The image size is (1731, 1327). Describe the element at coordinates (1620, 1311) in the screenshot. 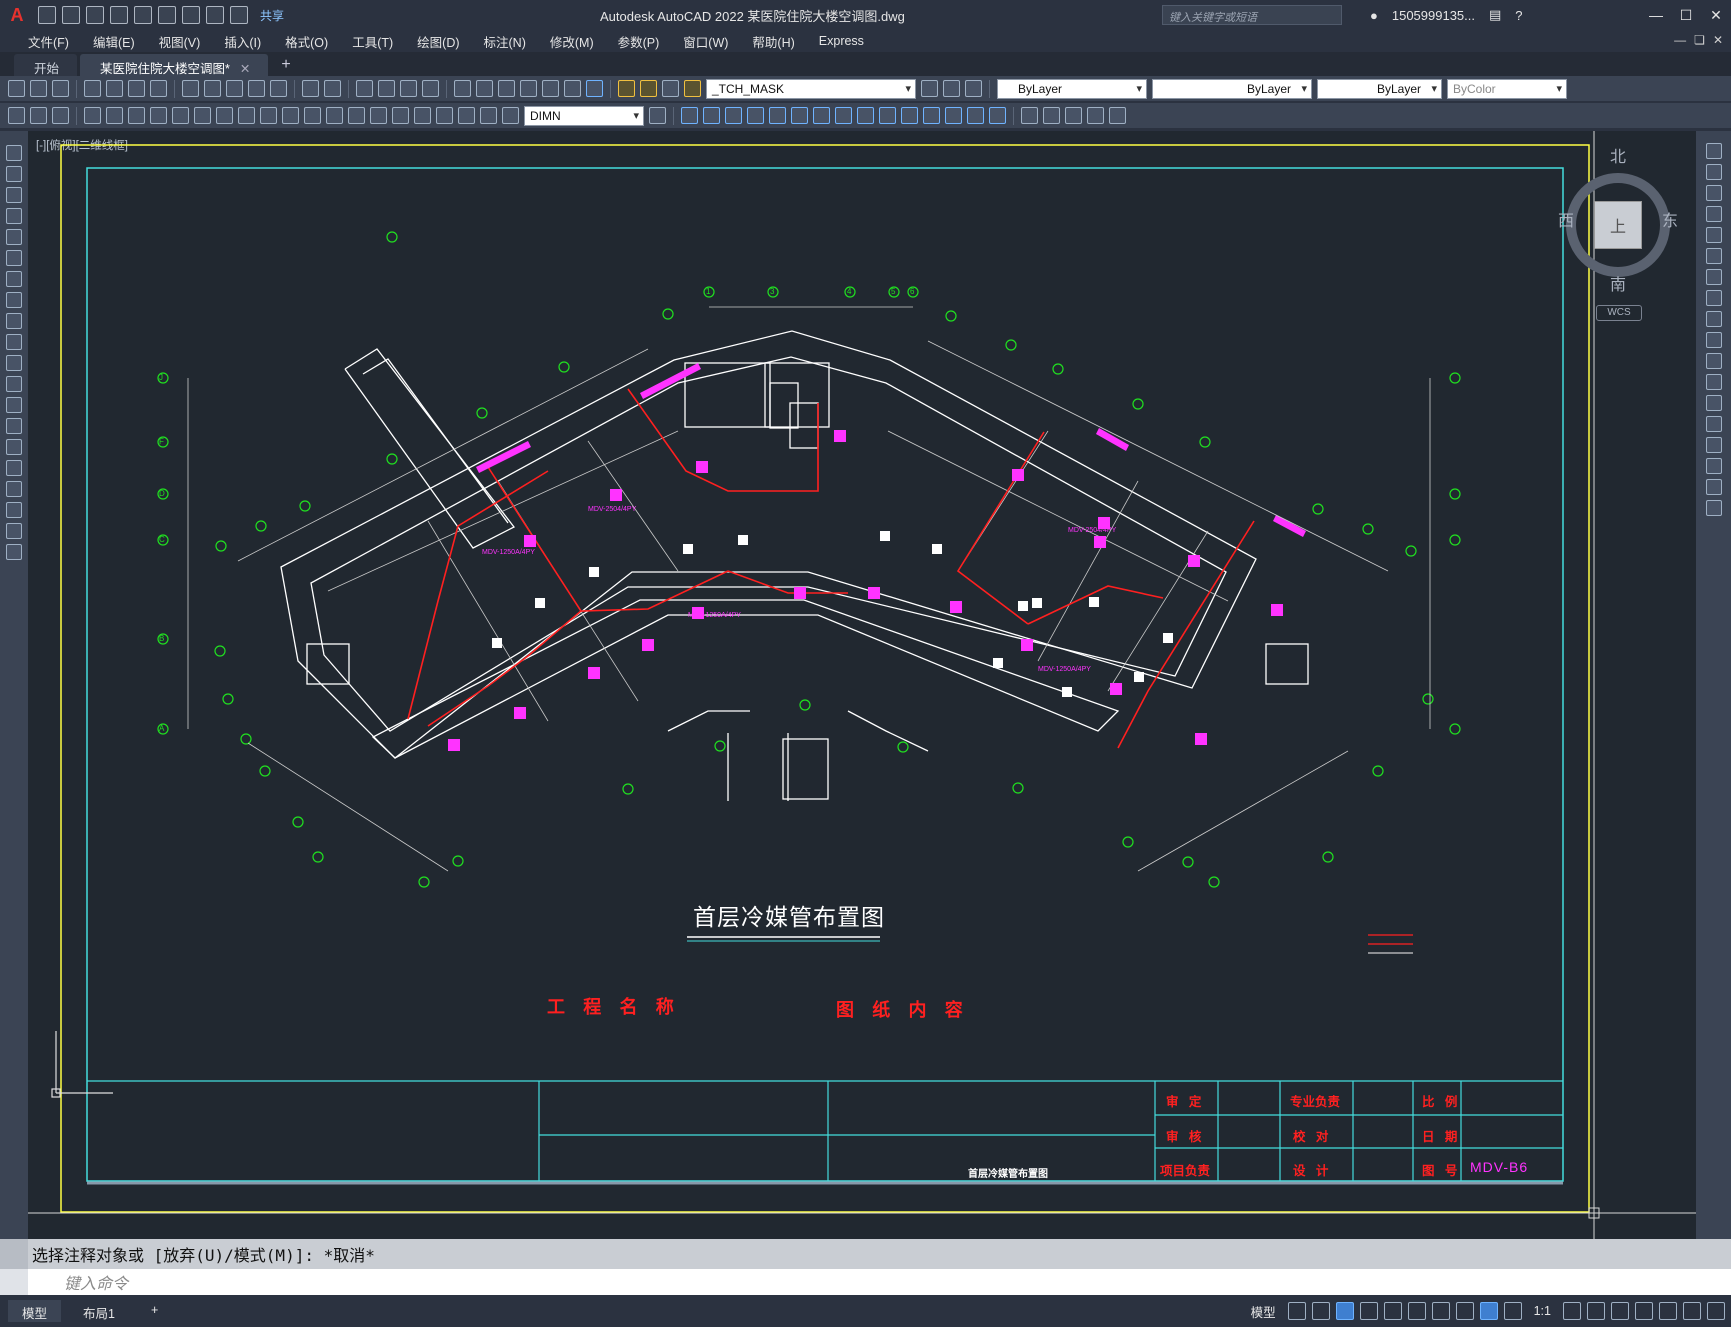

I see `units-icon` at that location.